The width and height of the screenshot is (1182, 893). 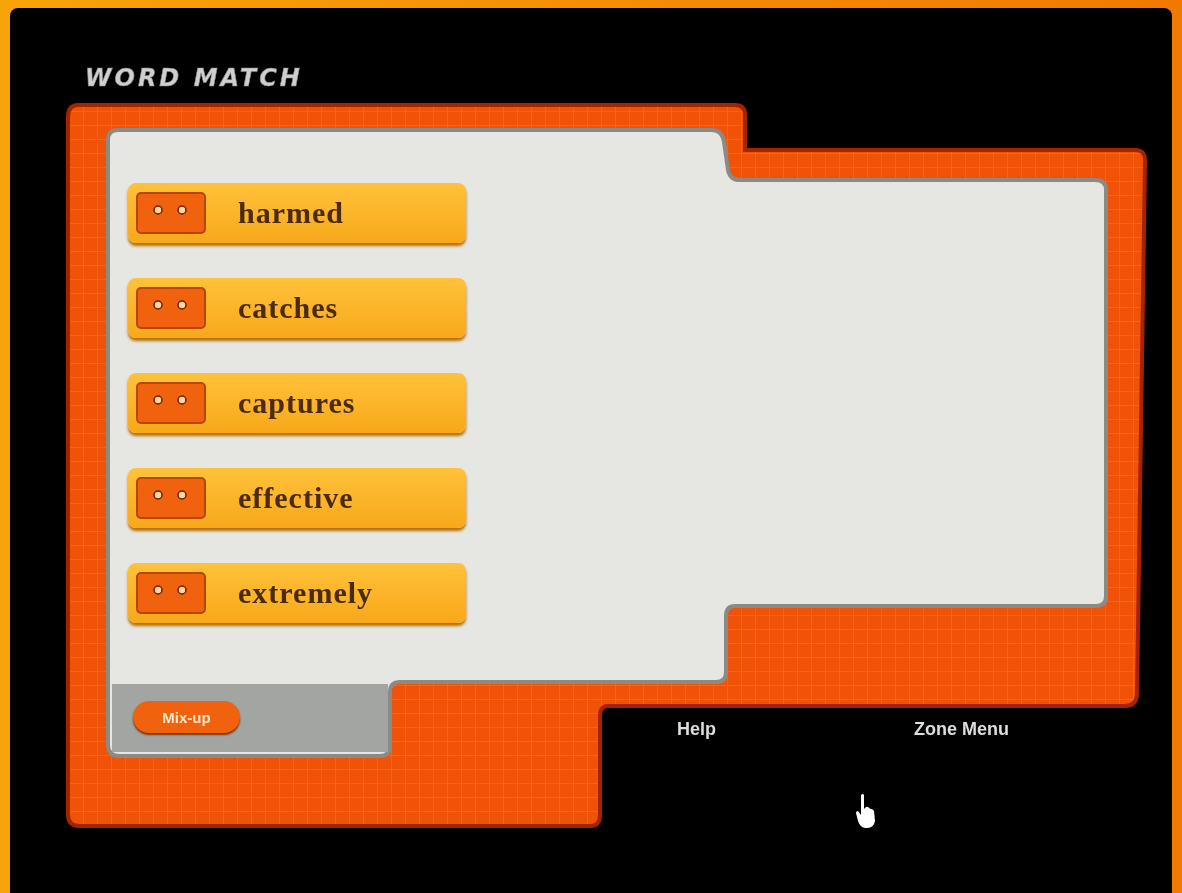 What do you see at coordinates (297, 213) in the screenshot?
I see `word-button: harmed` at bounding box center [297, 213].